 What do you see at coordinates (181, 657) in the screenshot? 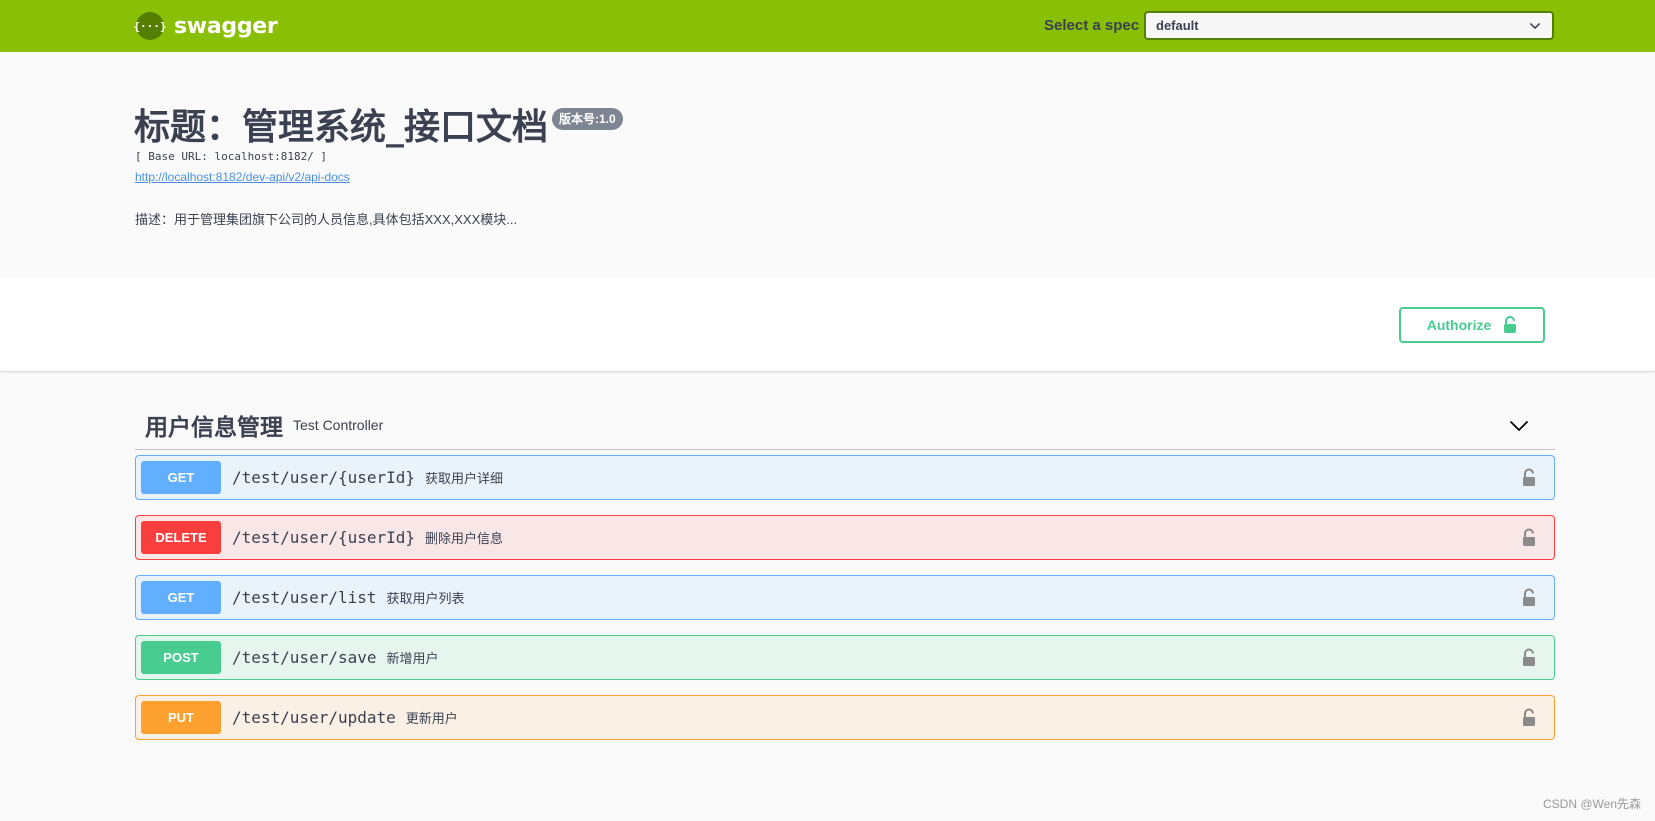
I see `method-badge: POST` at bounding box center [181, 657].